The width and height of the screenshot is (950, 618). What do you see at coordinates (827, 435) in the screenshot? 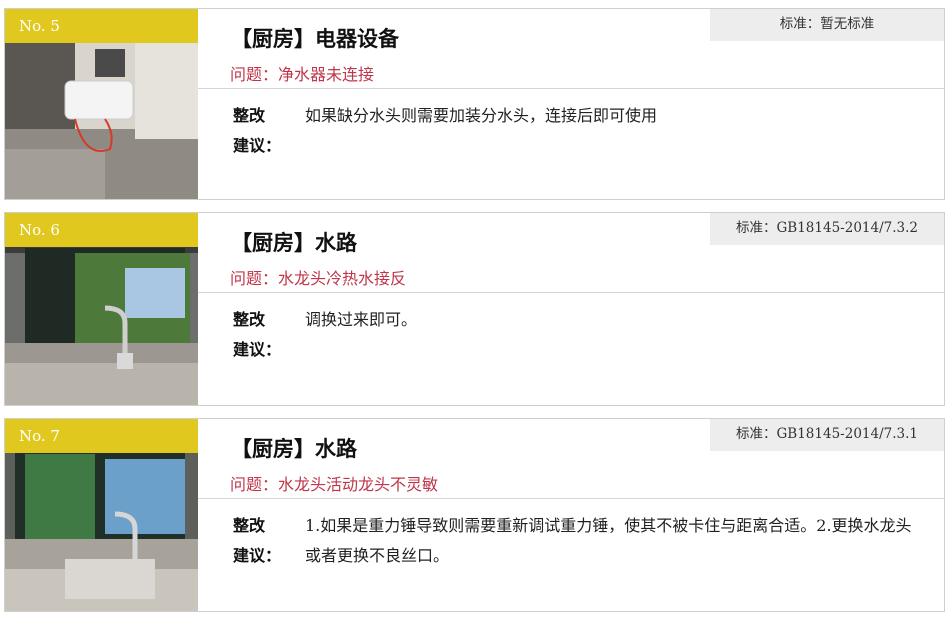
I see `standard-badge: 标准：GB18145-2014/7.3.1` at bounding box center [827, 435].